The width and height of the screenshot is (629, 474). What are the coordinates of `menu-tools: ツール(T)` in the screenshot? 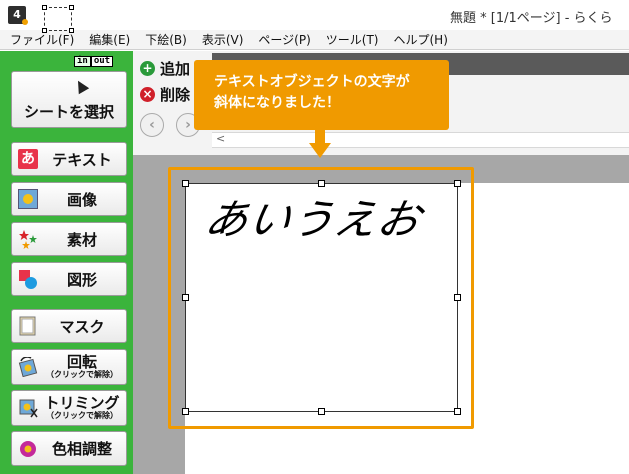 It's located at (352, 39).